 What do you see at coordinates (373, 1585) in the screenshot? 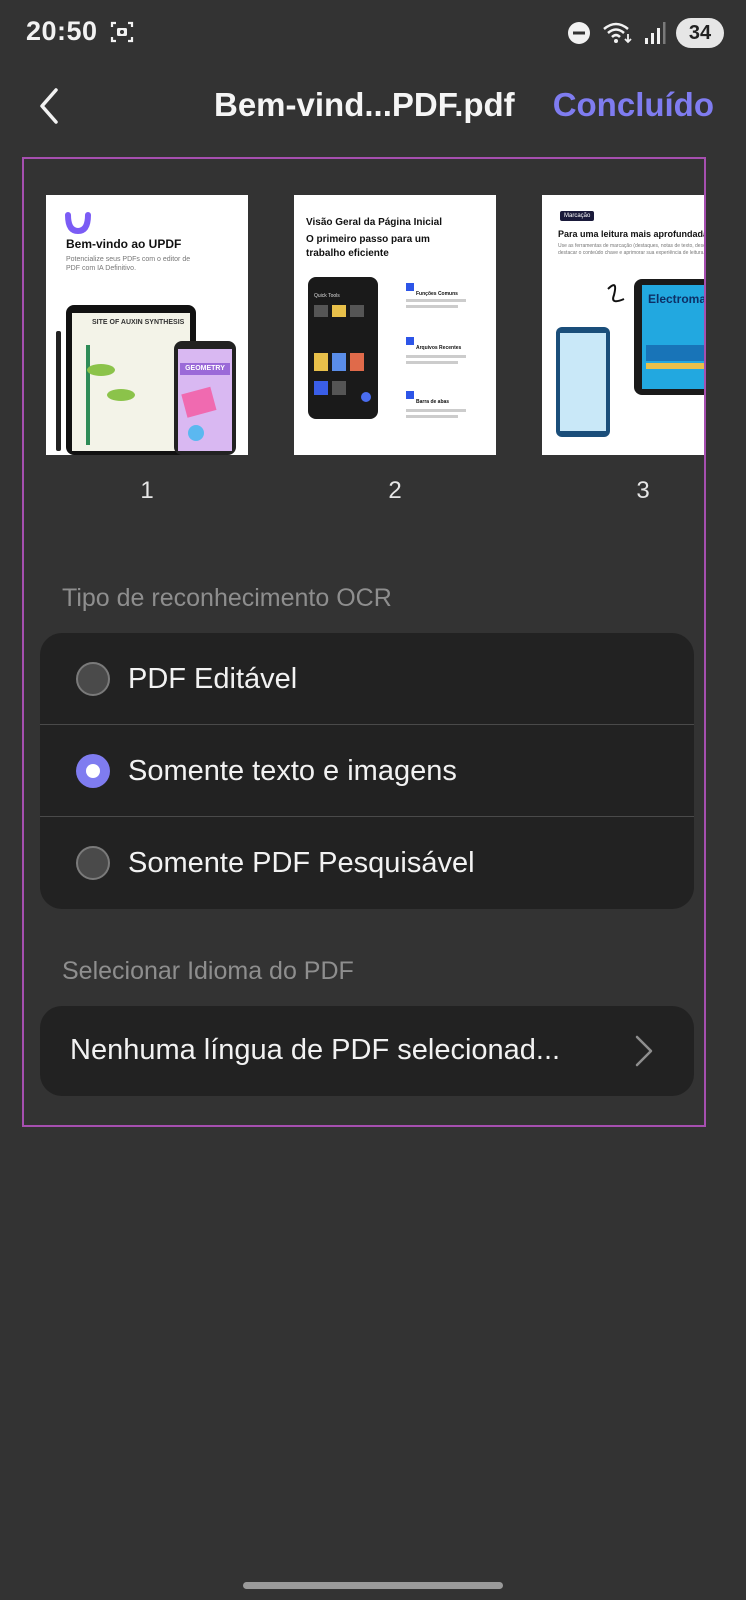
I see `home-indicator` at bounding box center [373, 1585].